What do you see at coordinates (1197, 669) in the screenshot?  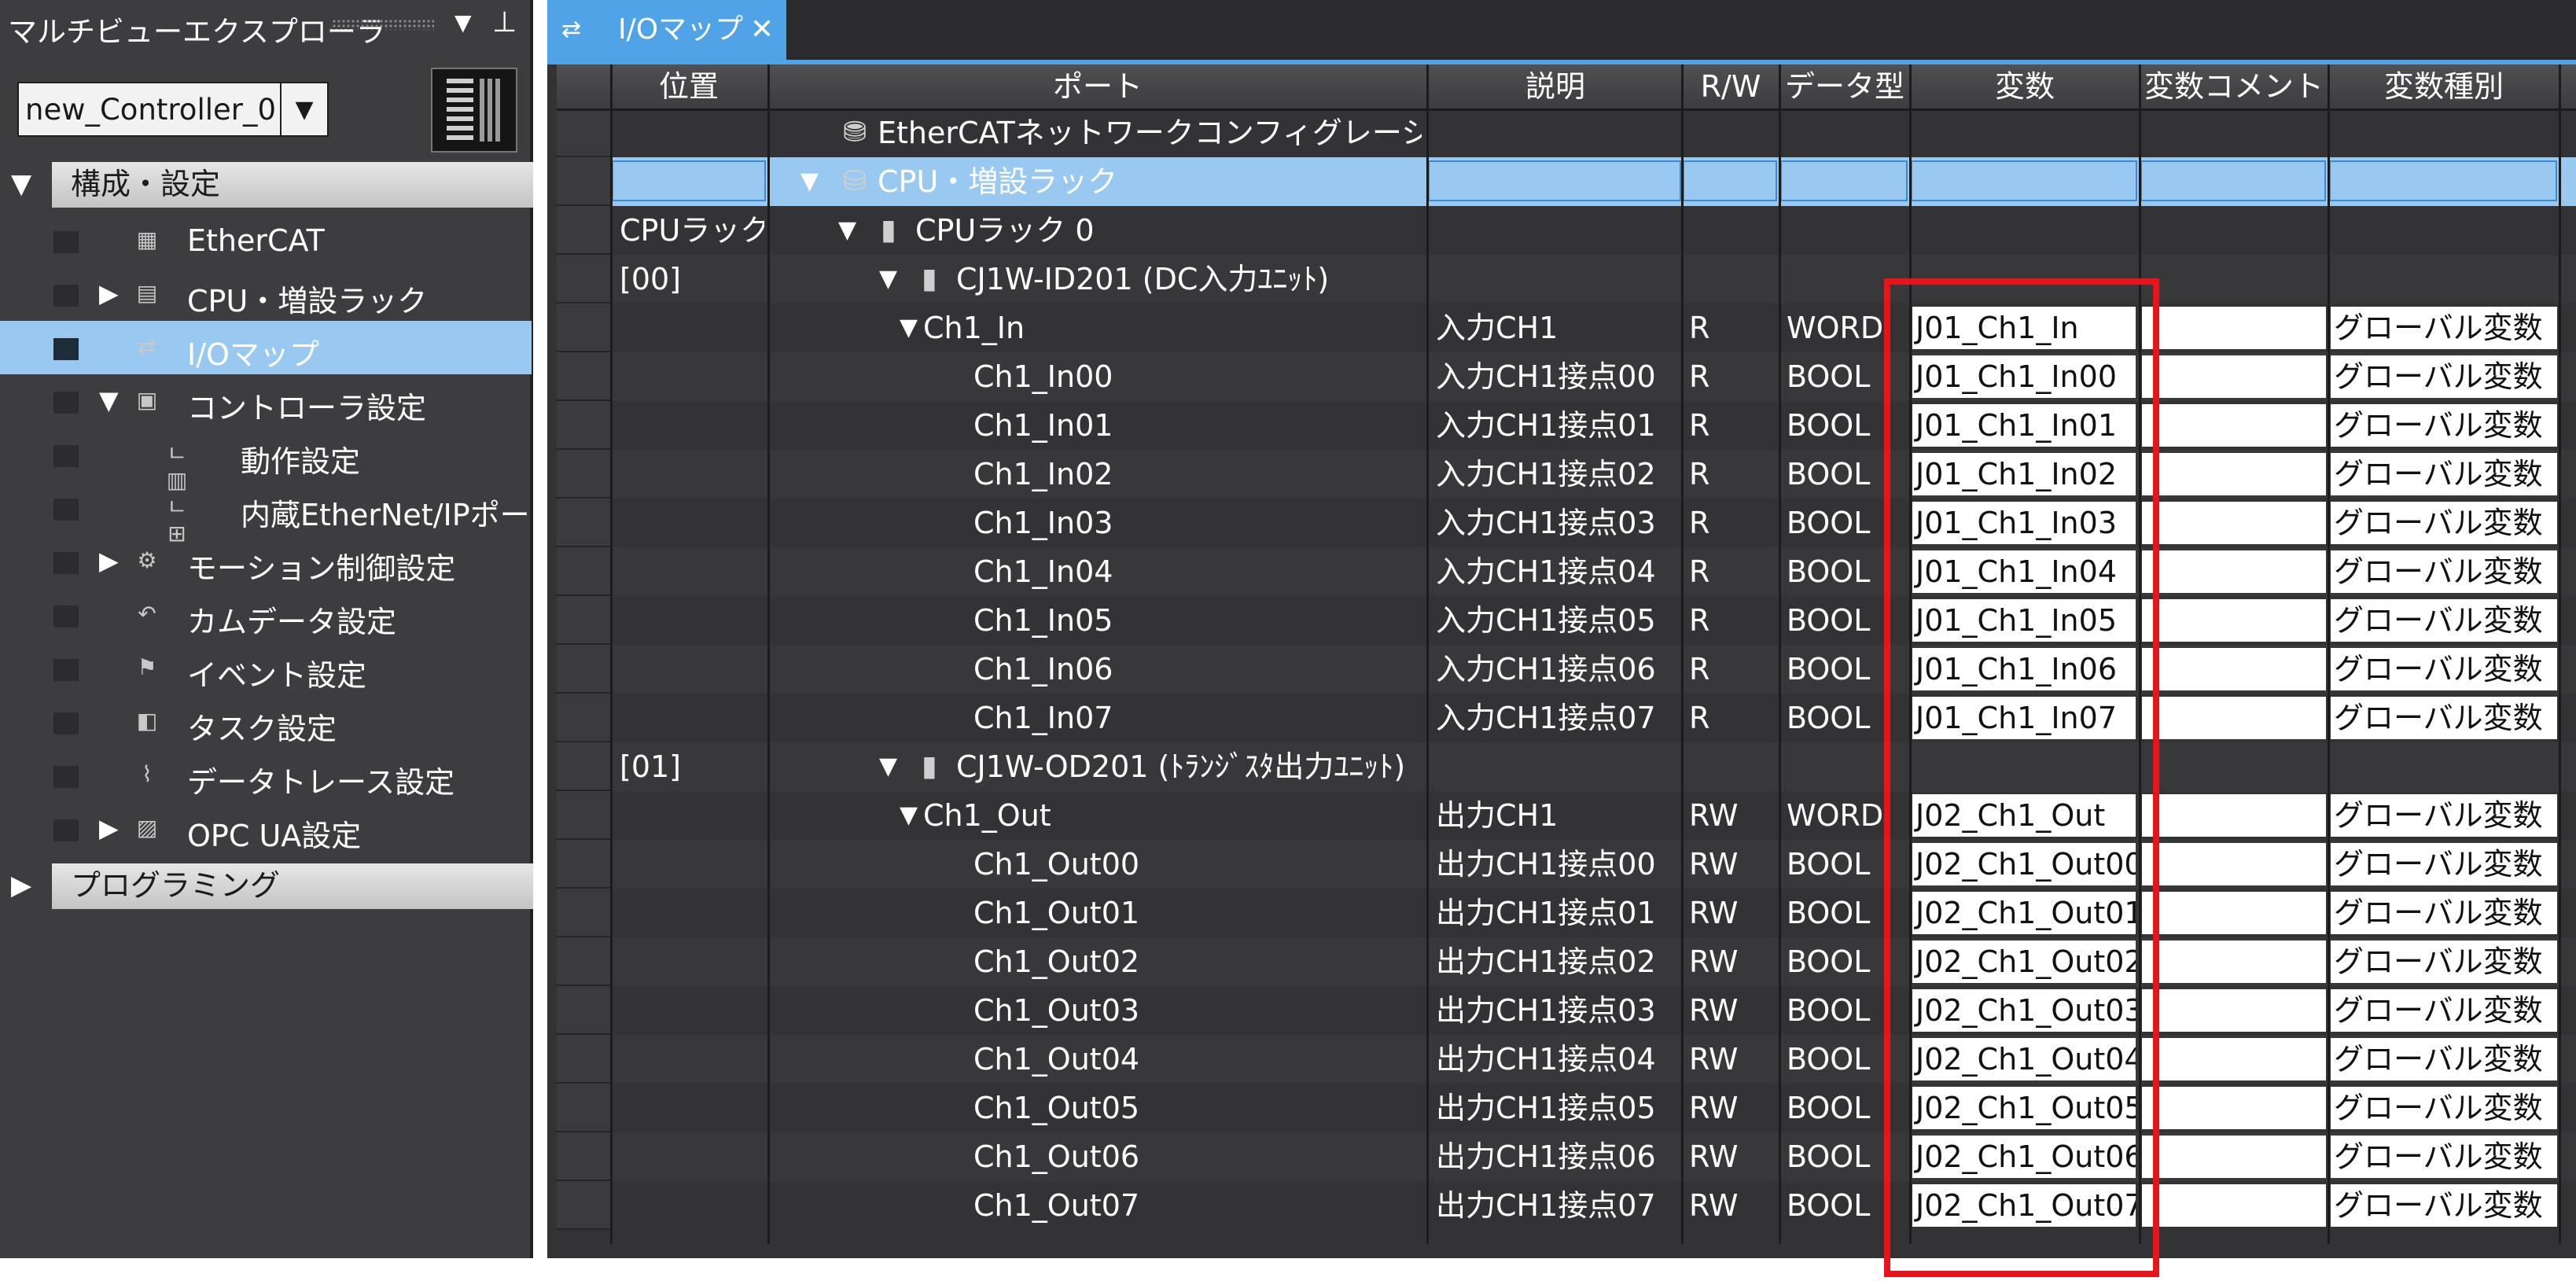 I see `cell-port: Ch1_In06` at bounding box center [1197, 669].